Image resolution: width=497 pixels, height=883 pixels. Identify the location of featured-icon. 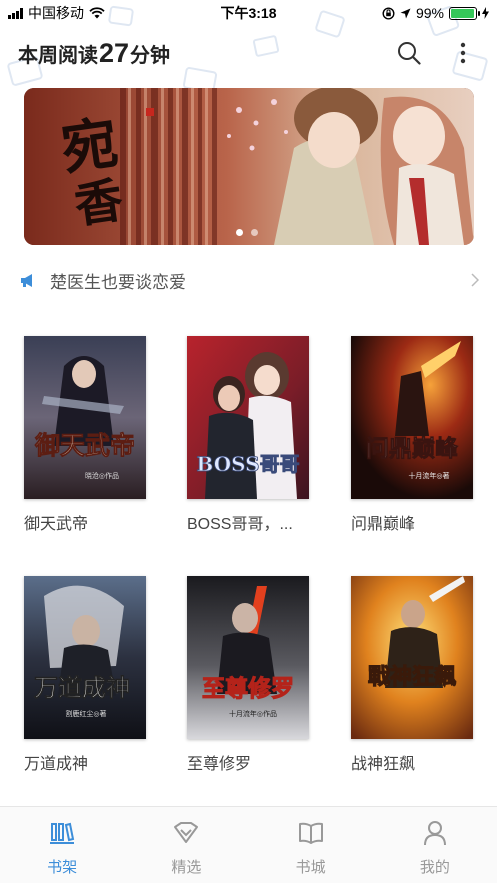
(186, 833).